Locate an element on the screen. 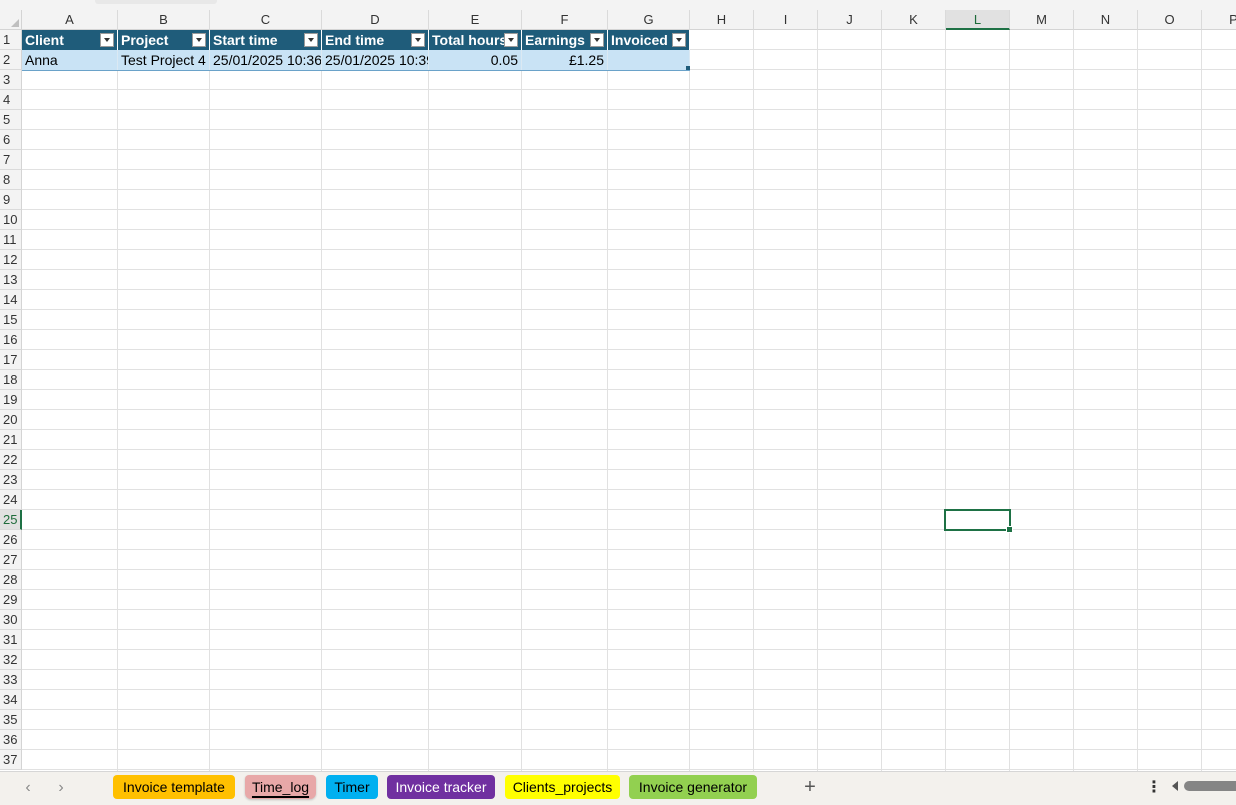 The image size is (1236, 805). row-header-11: 11 is located at coordinates (11, 240).